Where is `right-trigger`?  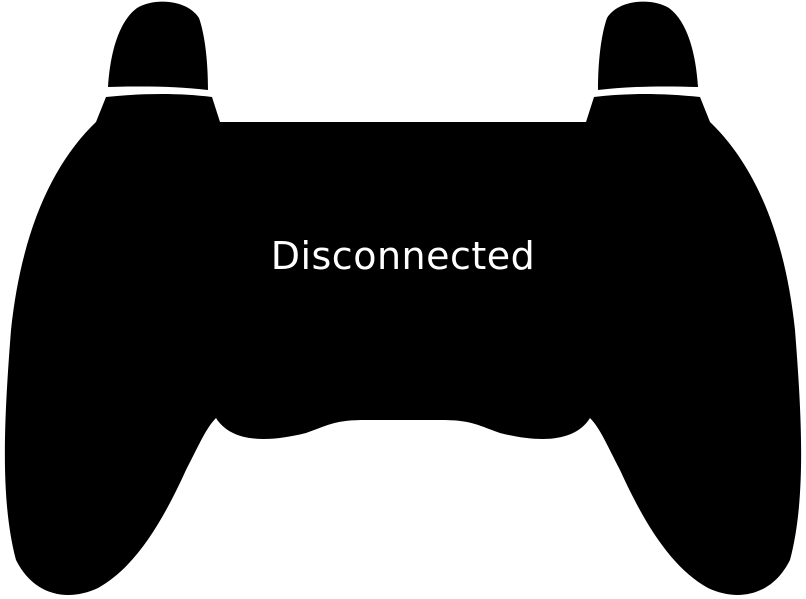
right-trigger is located at coordinates (648, 45).